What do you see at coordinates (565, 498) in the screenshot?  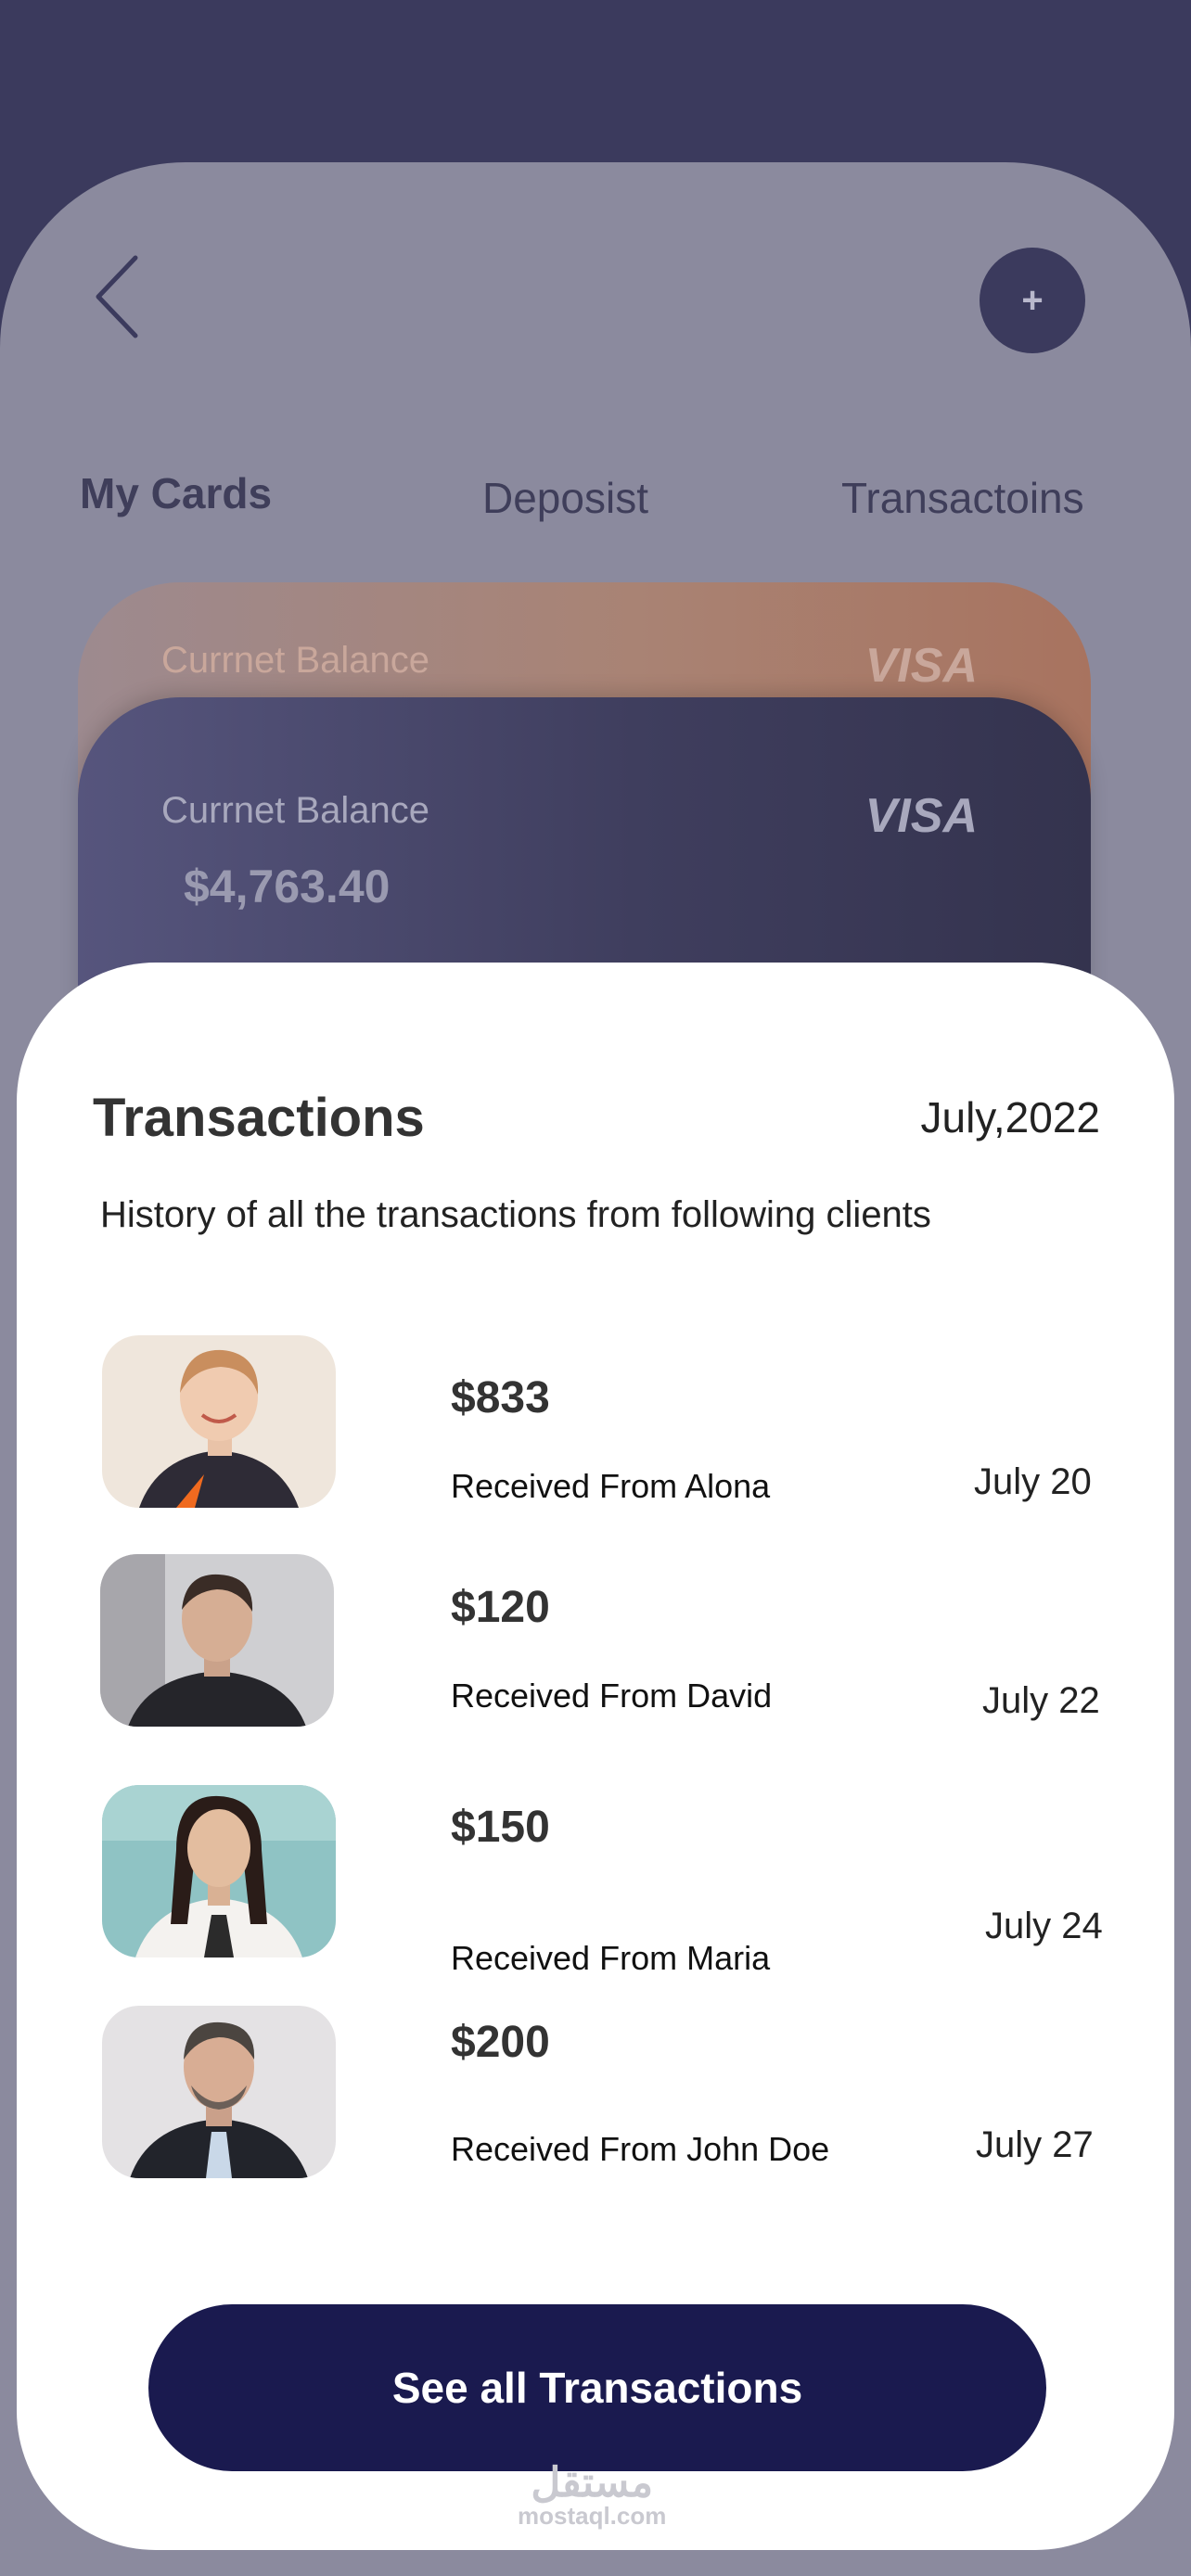 I see `tab-deposit: Deposist` at bounding box center [565, 498].